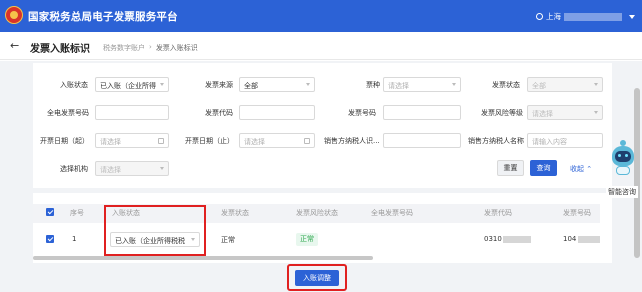  Describe the element at coordinates (589, 169) in the screenshot. I see `chevron-up-icon: ⌃` at that location.